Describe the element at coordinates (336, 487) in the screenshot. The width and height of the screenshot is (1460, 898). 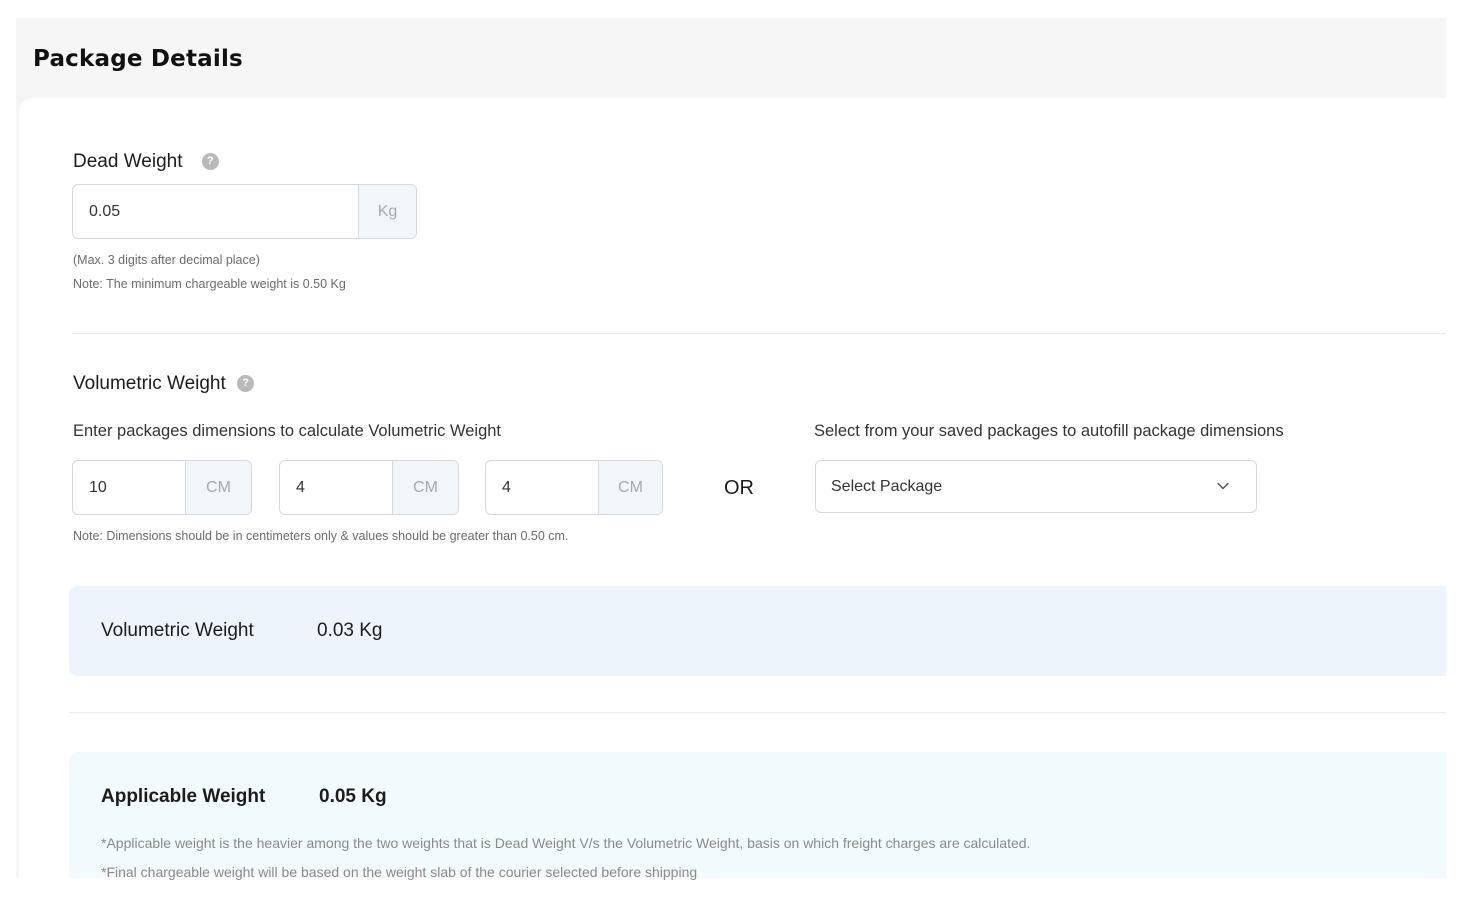
I see `breadth-input: 4` at that location.